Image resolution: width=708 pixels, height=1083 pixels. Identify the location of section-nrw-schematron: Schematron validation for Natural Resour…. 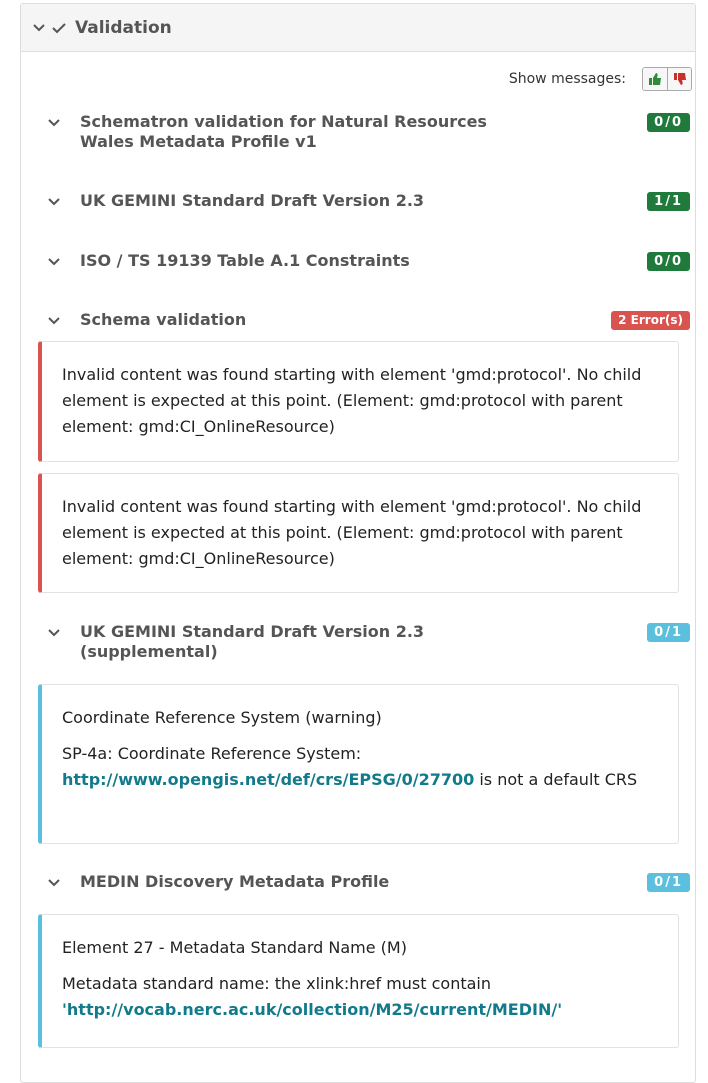
(359, 132).